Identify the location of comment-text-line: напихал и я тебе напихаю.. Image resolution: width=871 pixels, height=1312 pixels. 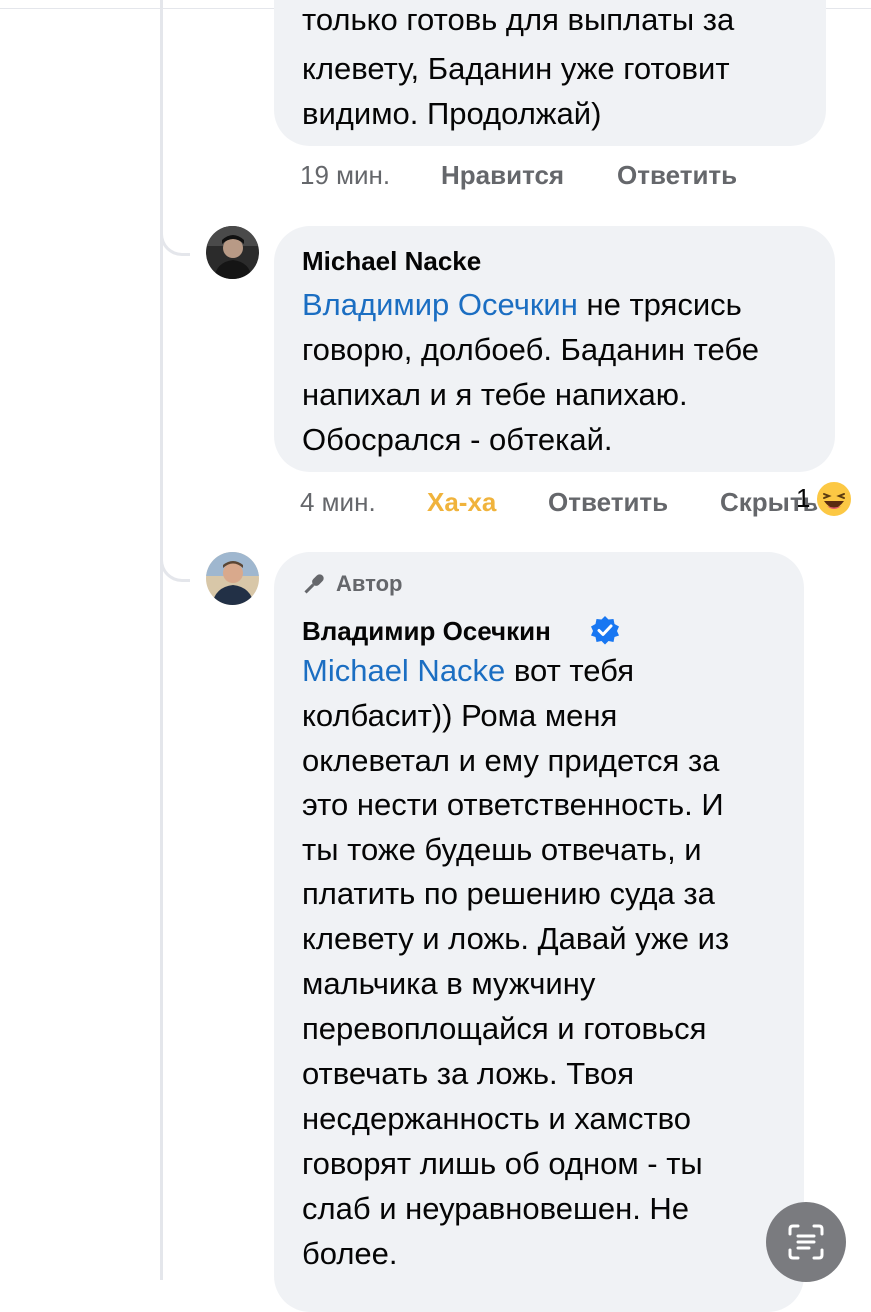
(495, 394).